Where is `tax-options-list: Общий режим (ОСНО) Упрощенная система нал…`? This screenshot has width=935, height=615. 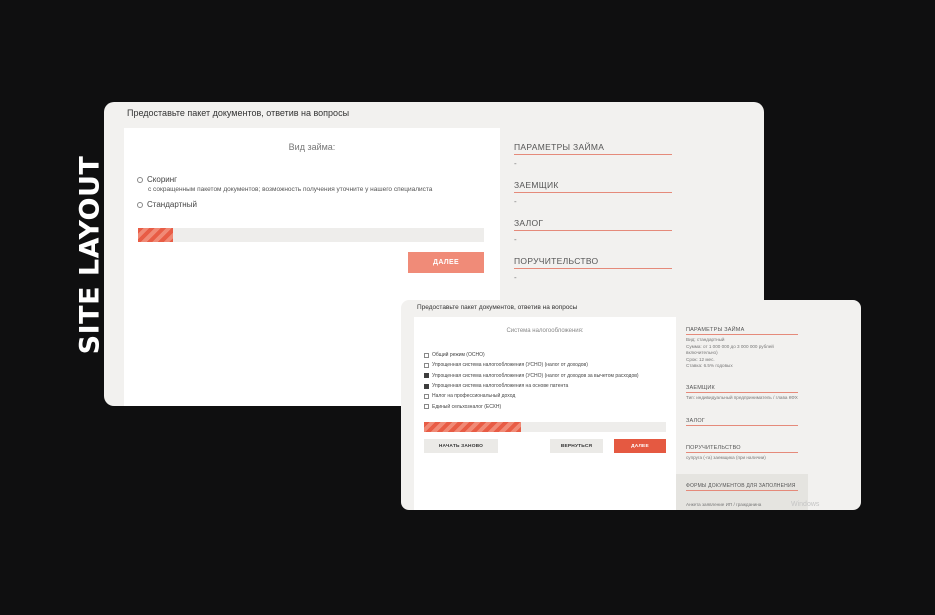 tax-options-list: Общий режим (ОСНО) Упрощенная система нал… is located at coordinates (531, 381).